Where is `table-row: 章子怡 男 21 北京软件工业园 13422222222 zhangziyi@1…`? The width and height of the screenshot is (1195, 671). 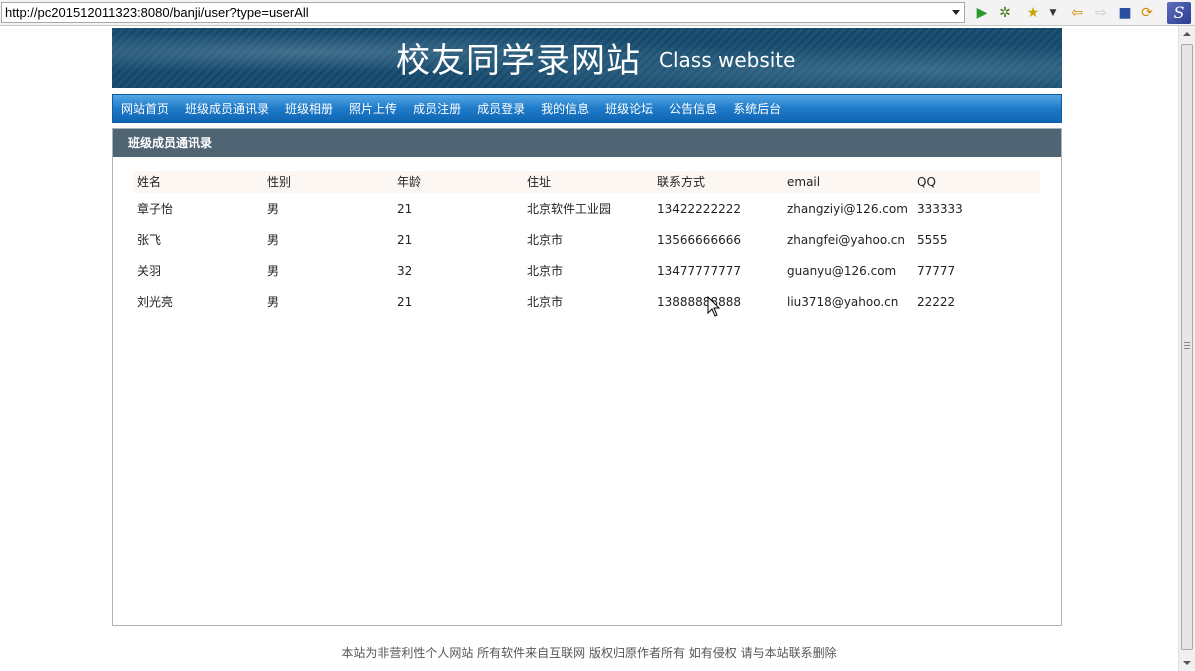
table-row: 章子怡 男 21 北京软件工业园 13422222222 zhangziyi@1… is located at coordinates (586, 208).